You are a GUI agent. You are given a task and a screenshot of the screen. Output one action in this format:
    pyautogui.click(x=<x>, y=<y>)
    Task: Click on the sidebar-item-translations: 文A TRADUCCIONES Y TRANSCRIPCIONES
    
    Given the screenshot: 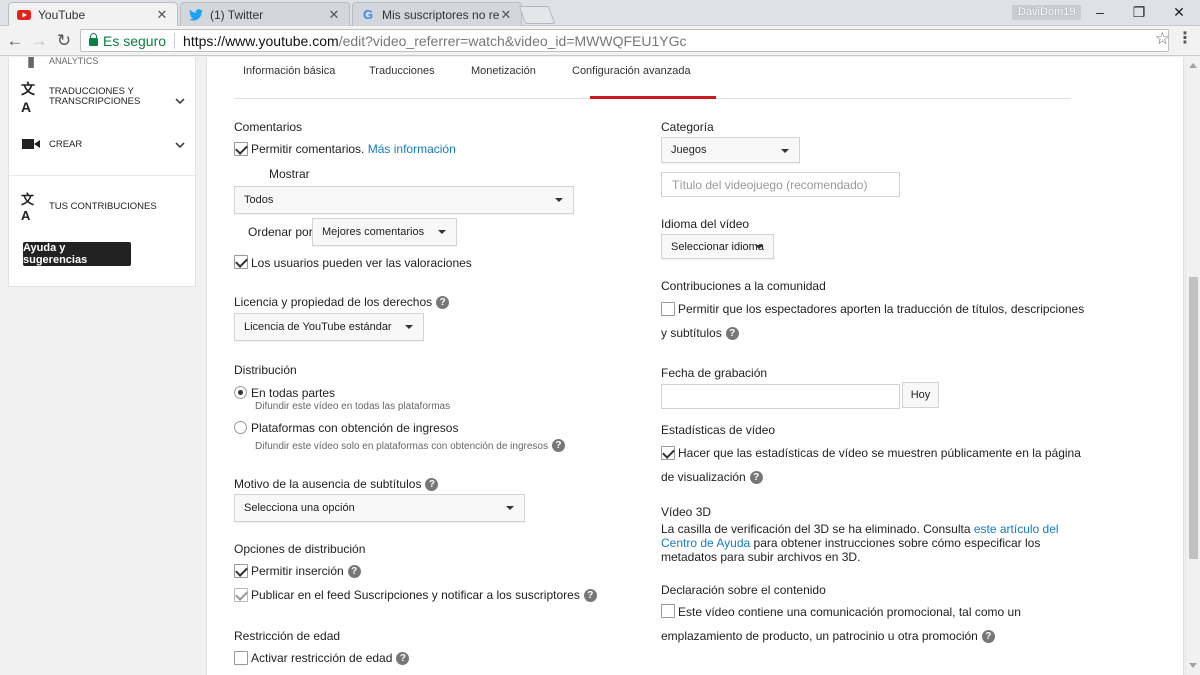 What is the action you would take?
    pyautogui.click(x=104, y=98)
    